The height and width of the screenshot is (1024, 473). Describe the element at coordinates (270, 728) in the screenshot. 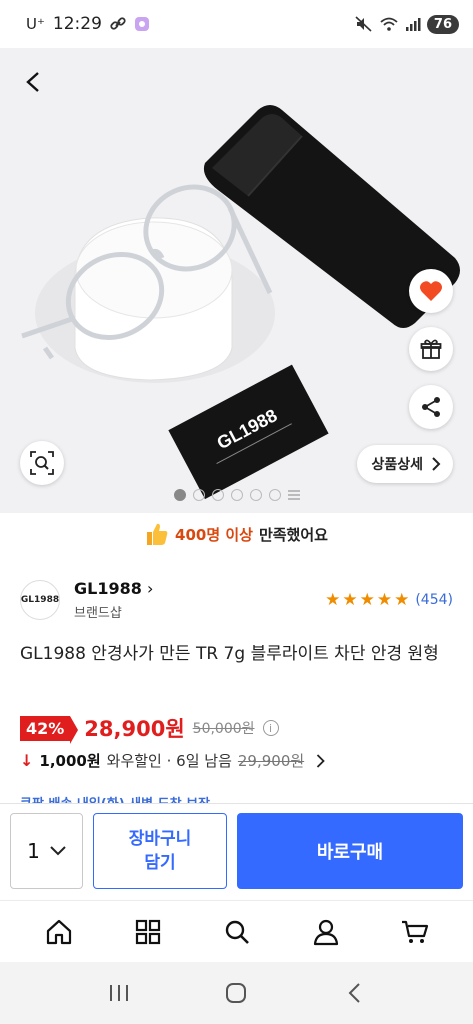

I see `info-icon: i` at that location.